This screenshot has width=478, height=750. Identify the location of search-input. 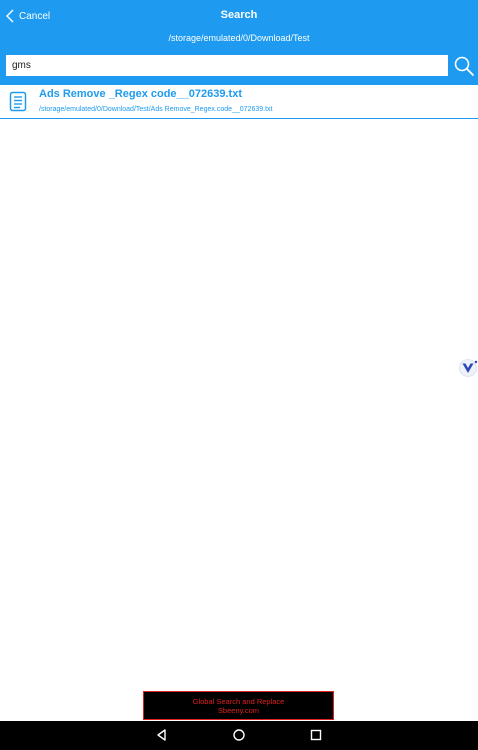
(227, 65).